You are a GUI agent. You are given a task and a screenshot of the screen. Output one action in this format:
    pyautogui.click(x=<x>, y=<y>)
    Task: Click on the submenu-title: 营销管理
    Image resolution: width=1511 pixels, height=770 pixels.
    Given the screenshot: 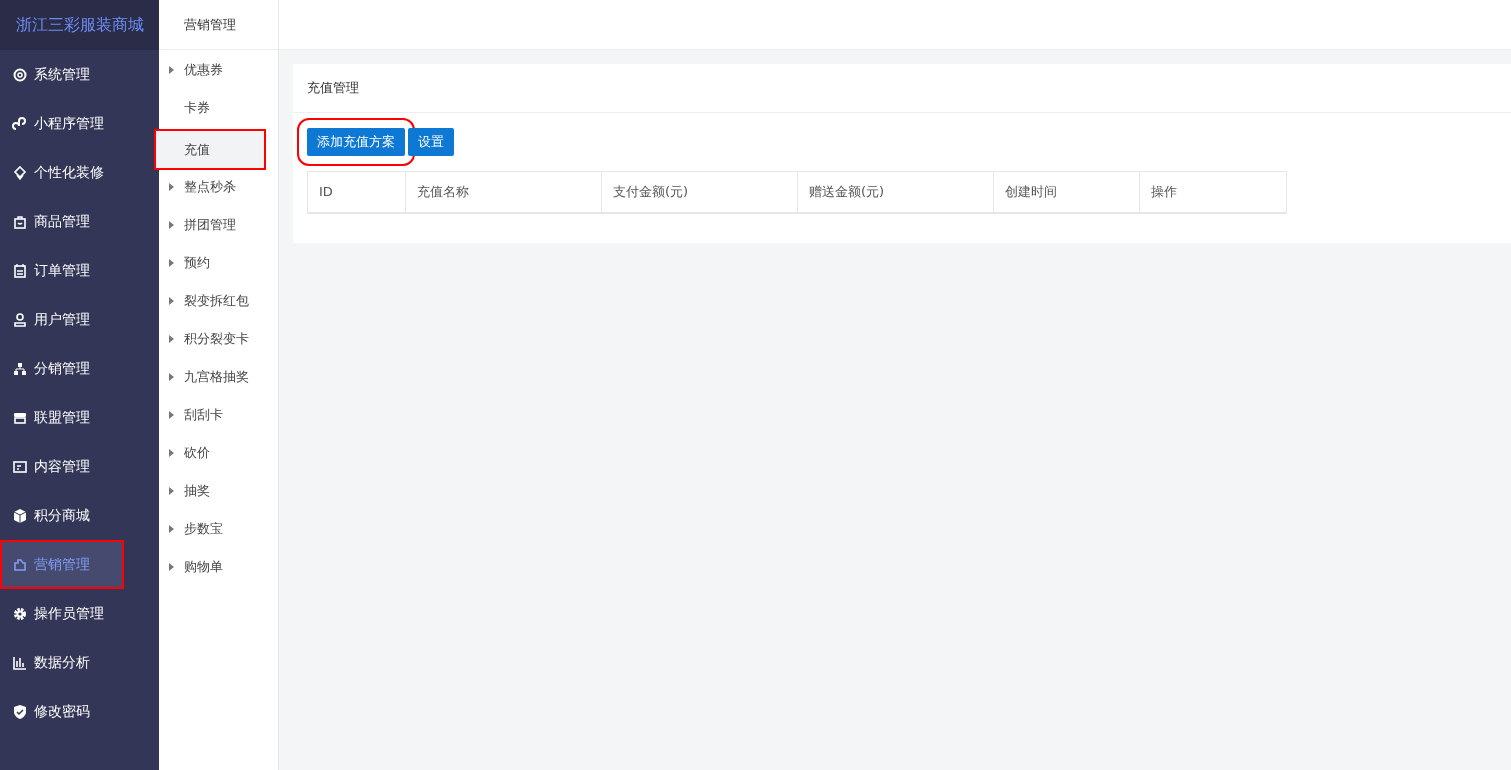 What is the action you would take?
    pyautogui.click(x=218, y=25)
    